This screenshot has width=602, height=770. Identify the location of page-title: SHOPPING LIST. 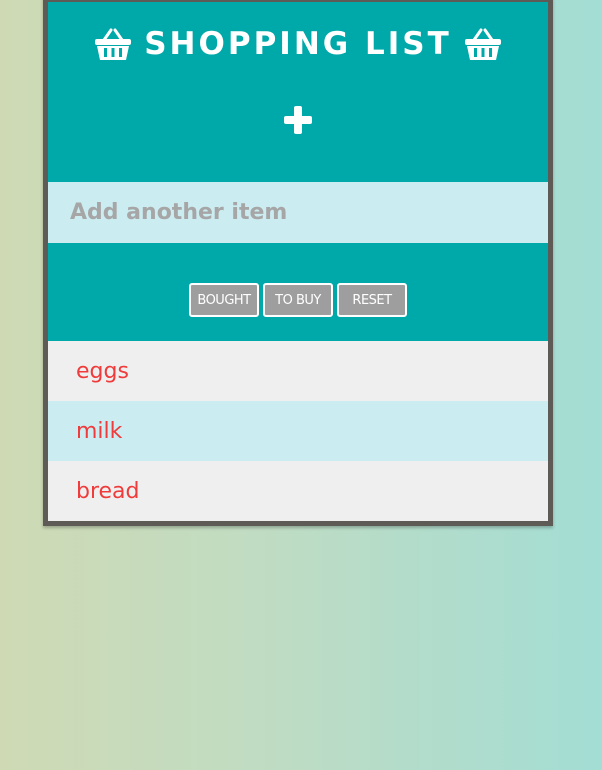
(298, 43).